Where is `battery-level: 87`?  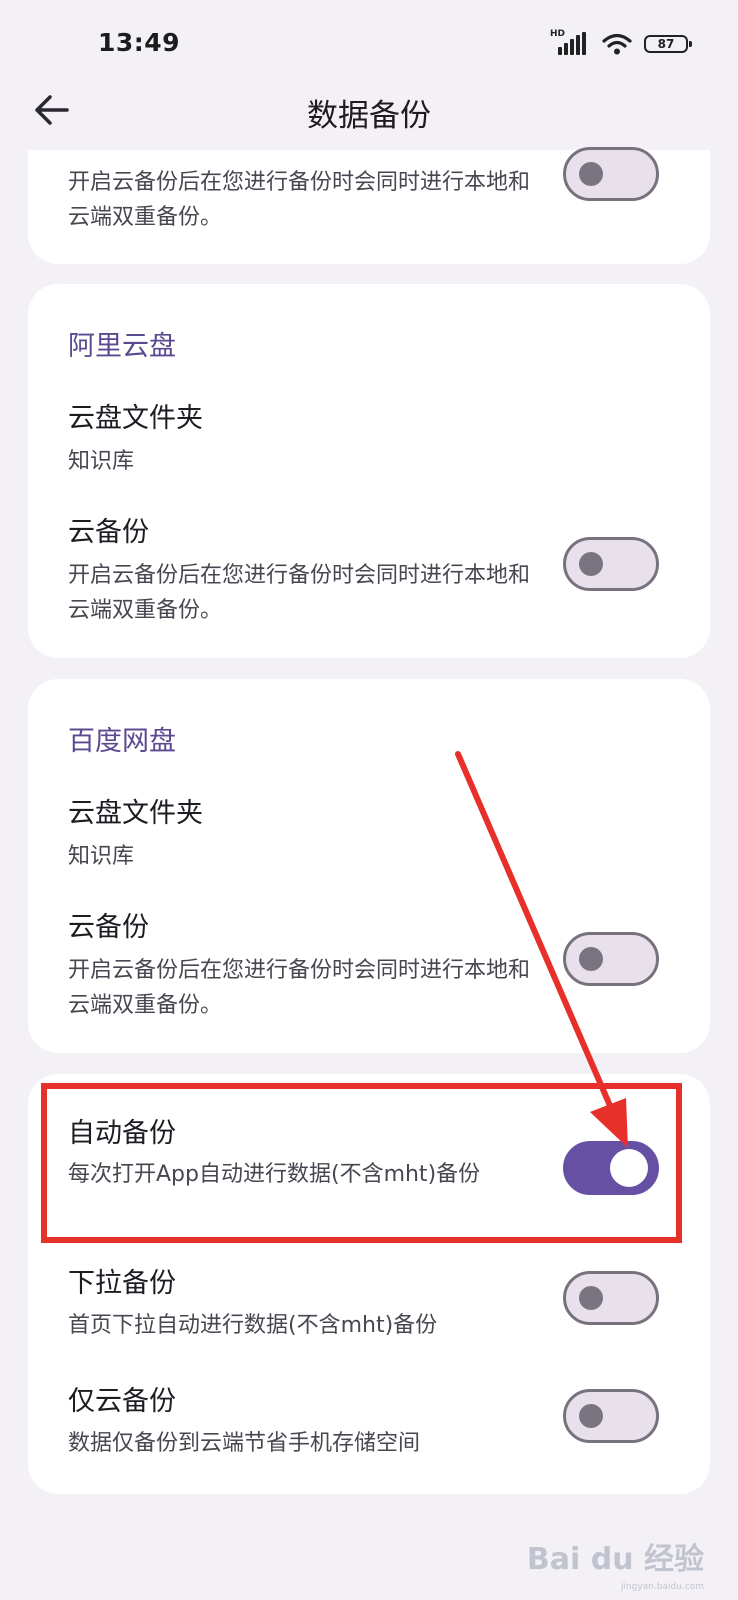
battery-level: 87 is located at coordinates (666, 44).